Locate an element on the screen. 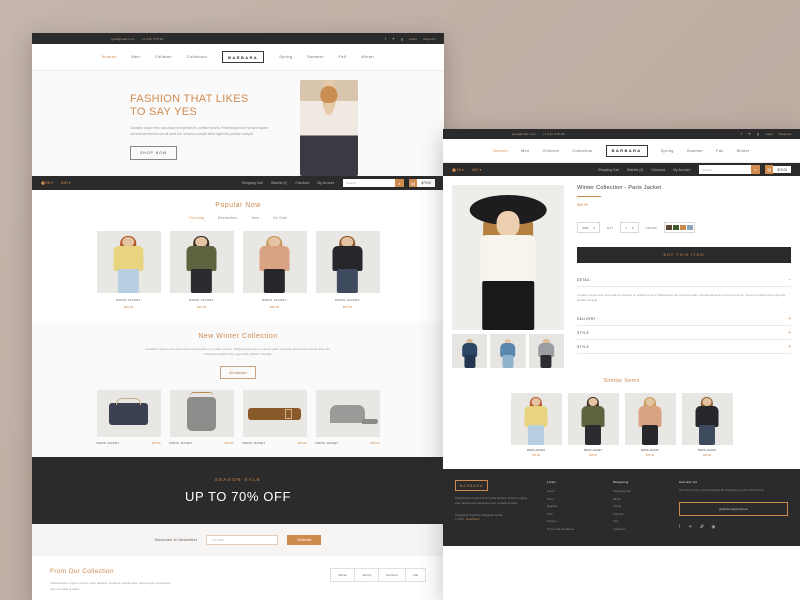 This screenshot has width=800, height=600. product-main-image is located at coordinates (508, 257).